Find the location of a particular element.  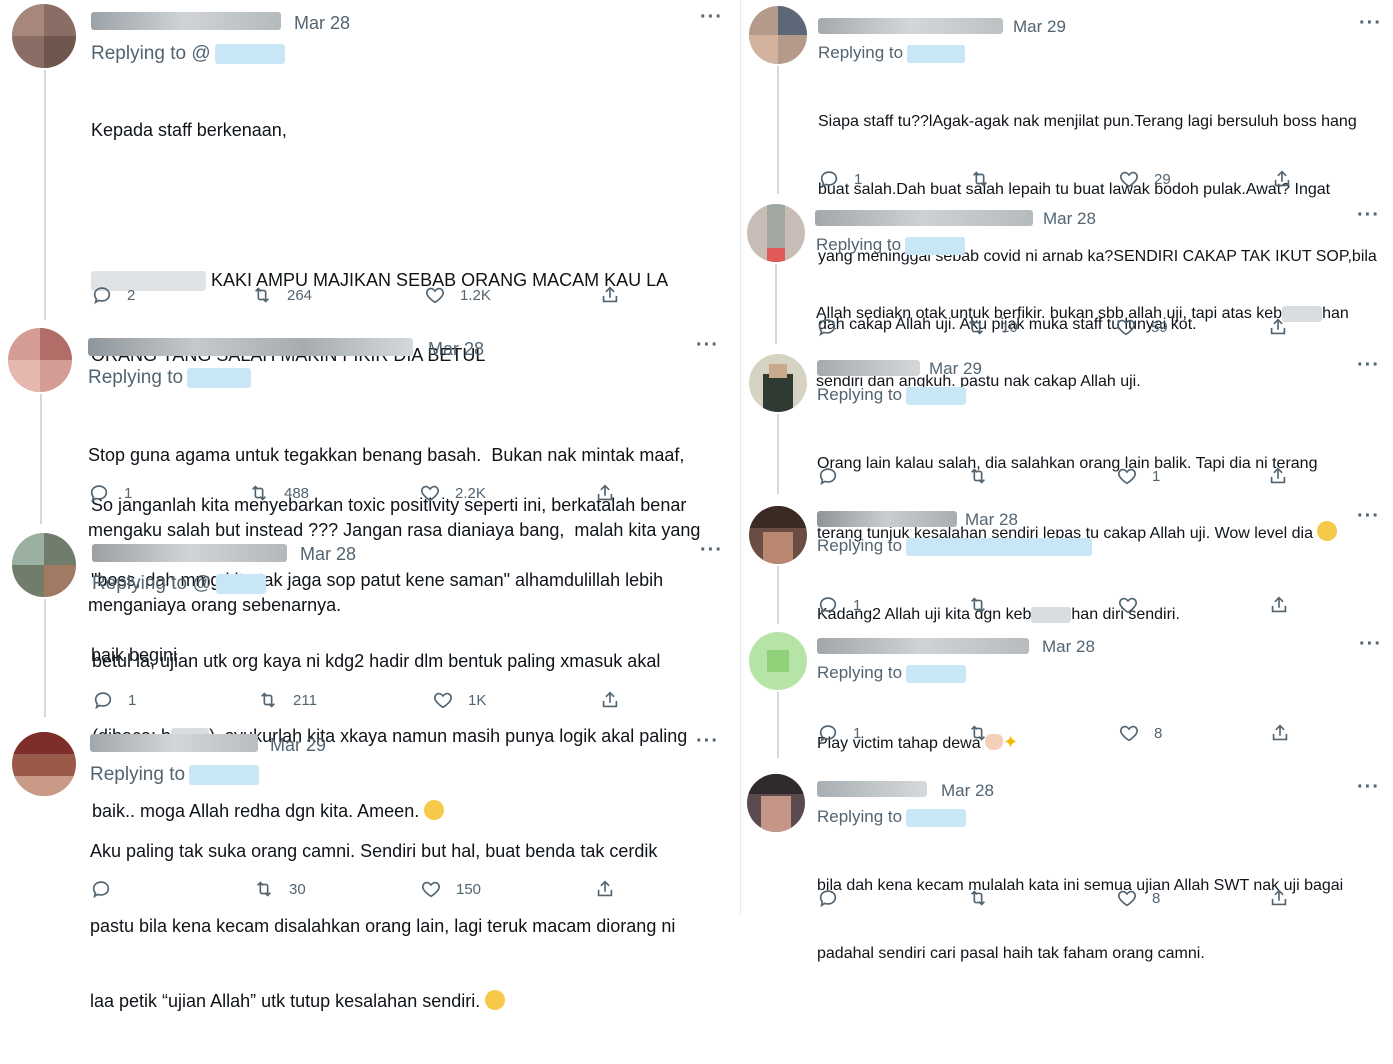

retweet-button: 30 is located at coordinates (279, 889).